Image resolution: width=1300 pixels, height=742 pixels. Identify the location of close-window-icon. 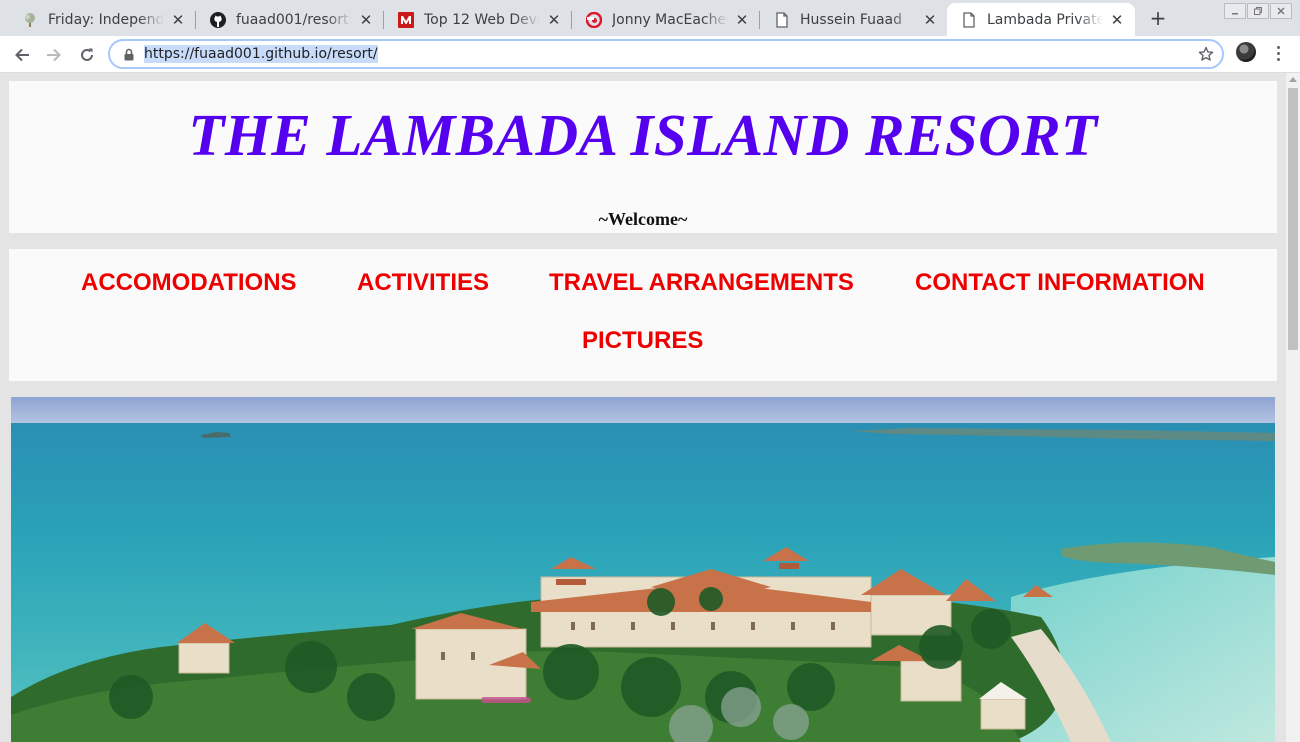
(1281, 11).